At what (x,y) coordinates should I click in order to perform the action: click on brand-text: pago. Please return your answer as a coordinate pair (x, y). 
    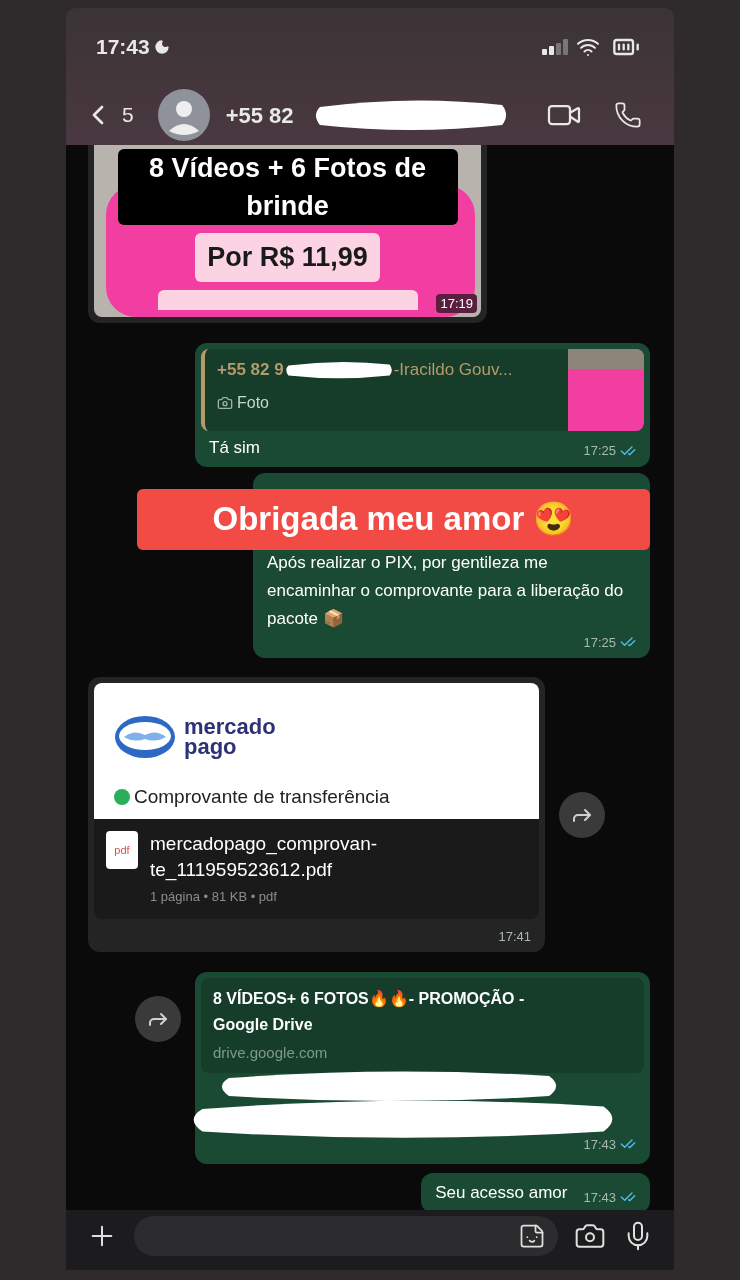
    Looking at the image, I should click on (211, 747).